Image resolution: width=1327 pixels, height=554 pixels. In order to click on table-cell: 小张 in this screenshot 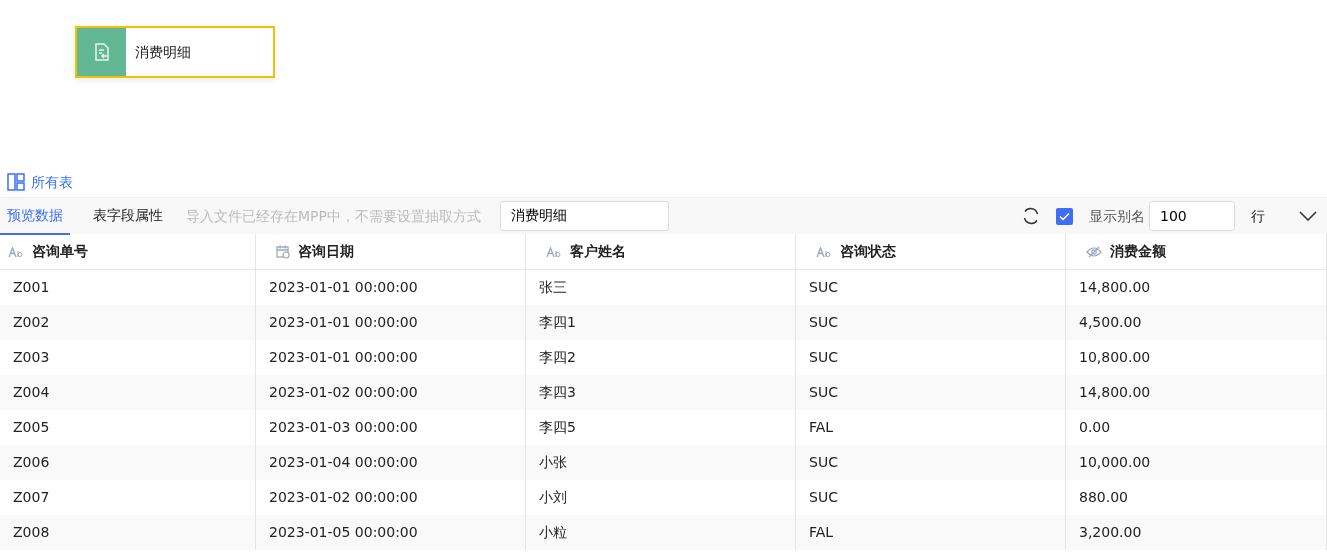, I will do `click(661, 462)`.